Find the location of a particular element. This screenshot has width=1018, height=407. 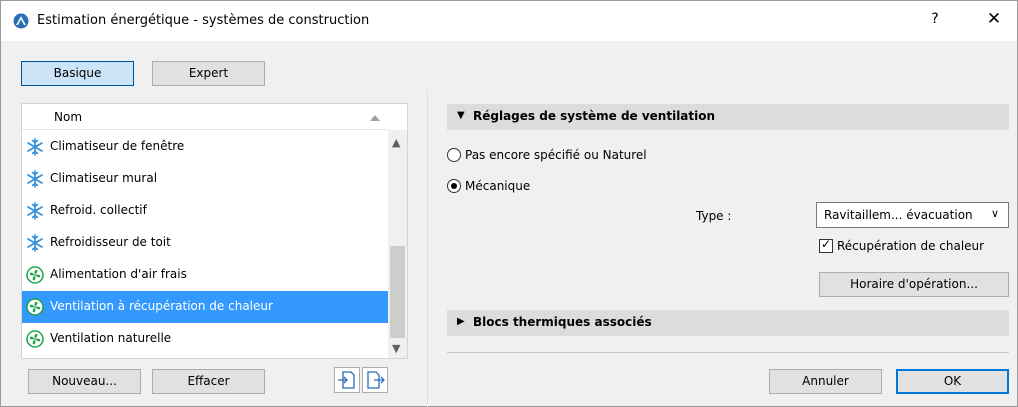

list-item-label: Refroidisseur de toit is located at coordinates (110, 242).